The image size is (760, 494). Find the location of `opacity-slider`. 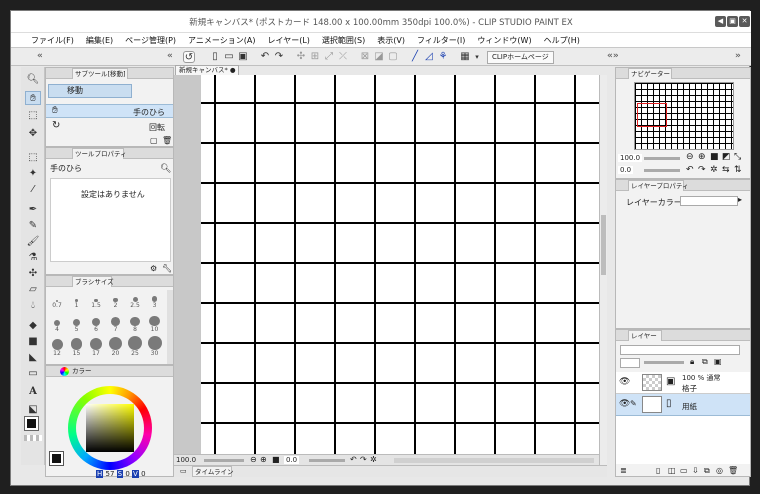

opacity-slider is located at coordinates (664, 362).